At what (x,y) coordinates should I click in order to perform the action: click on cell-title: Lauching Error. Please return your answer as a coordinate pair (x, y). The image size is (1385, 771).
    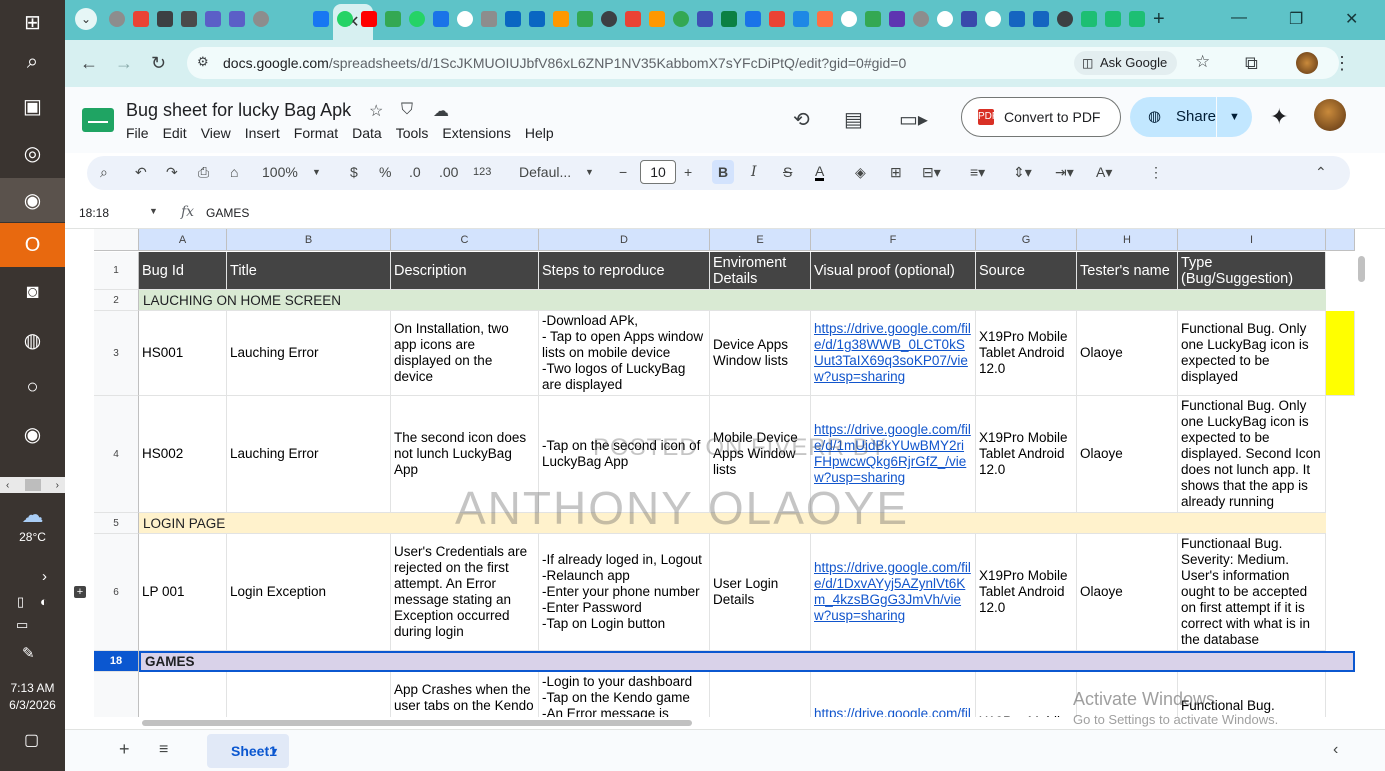
    Looking at the image, I should click on (309, 353).